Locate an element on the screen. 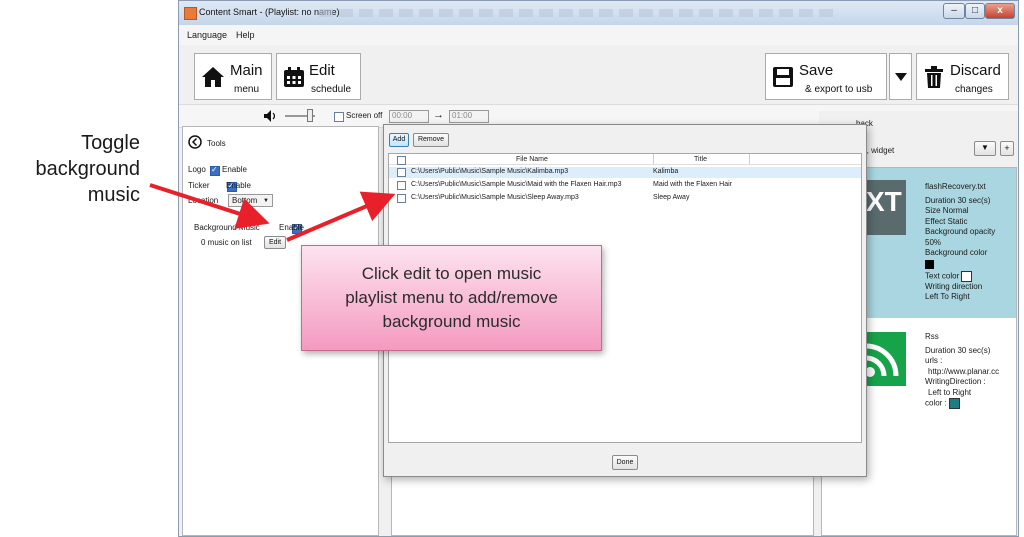  annotation-arrows is located at coordinates (272, 212).